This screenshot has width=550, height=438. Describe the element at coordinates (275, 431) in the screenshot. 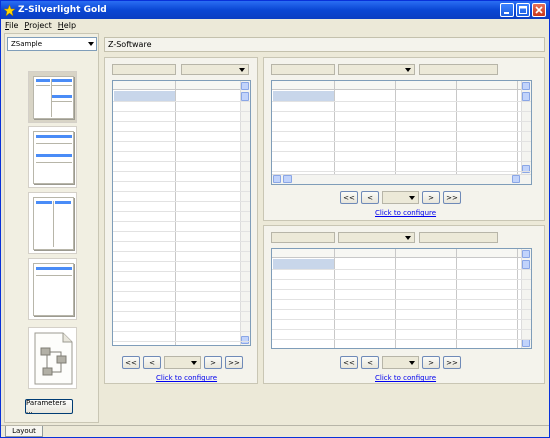

I see `status-bar: Layout` at that location.